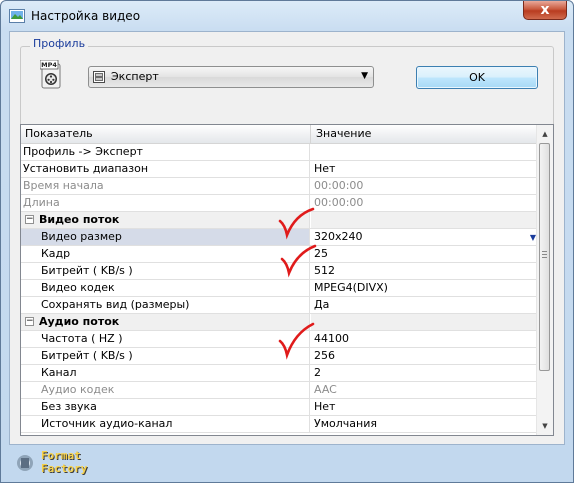 The width and height of the screenshot is (574, 483). I want to click on header-value: Значение, so click(343, 133).